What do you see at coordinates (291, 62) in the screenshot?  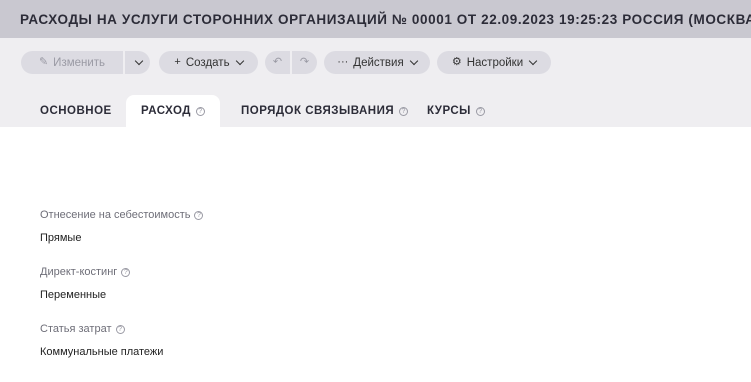 I see `undo-redo-group: ↶ ↷` at bounding box center [291, 62].